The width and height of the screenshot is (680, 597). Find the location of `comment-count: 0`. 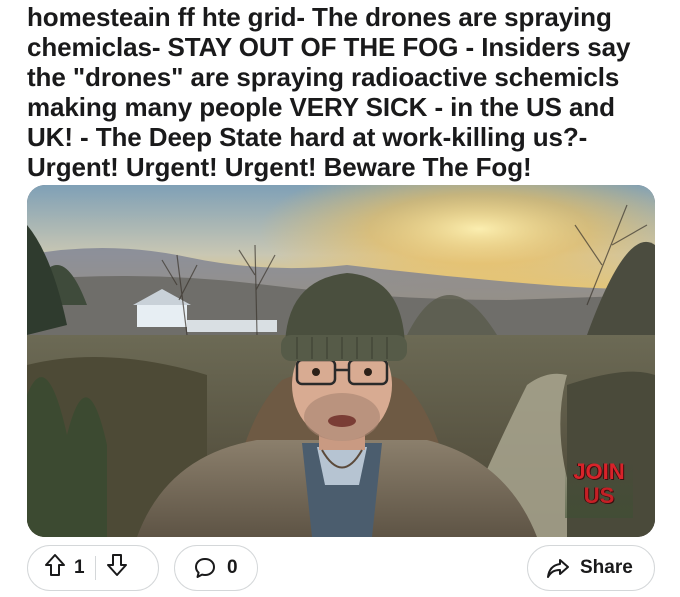

comment-count: 0 is located at coordinates (232, 567).